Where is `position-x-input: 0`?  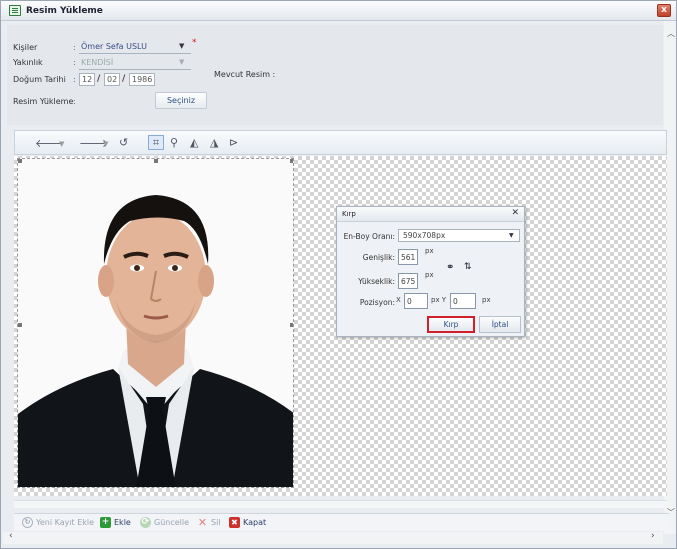
position-x-input: 0 is located at coordinates (416, 301).